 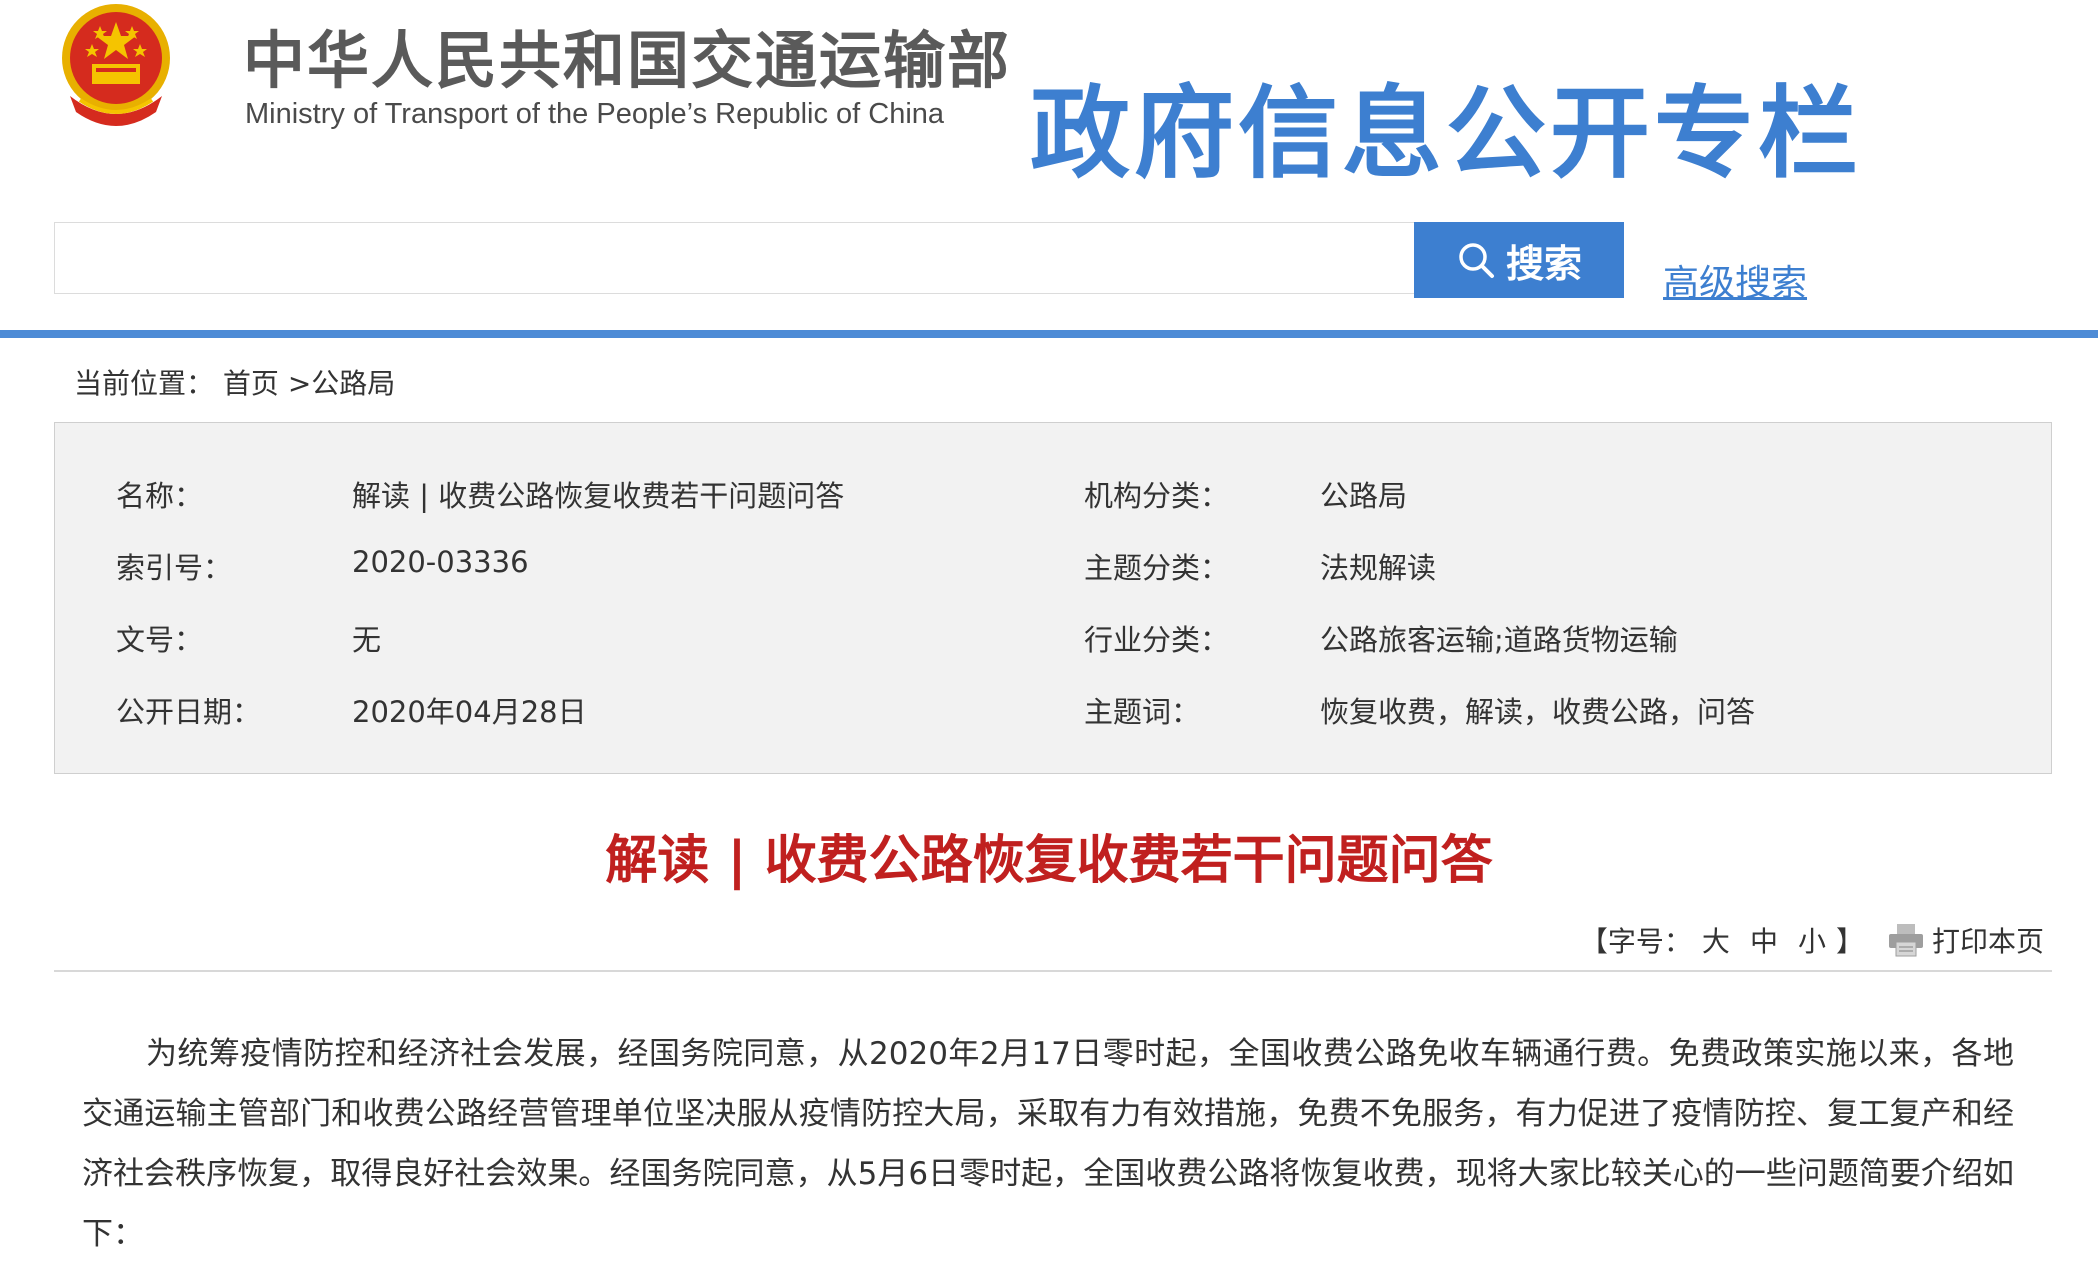 What do you see at coordinates (1446, 133) in the screenshot?
I see `column-title: 政府信息公开专栏` at bounding box center [1446, 133].